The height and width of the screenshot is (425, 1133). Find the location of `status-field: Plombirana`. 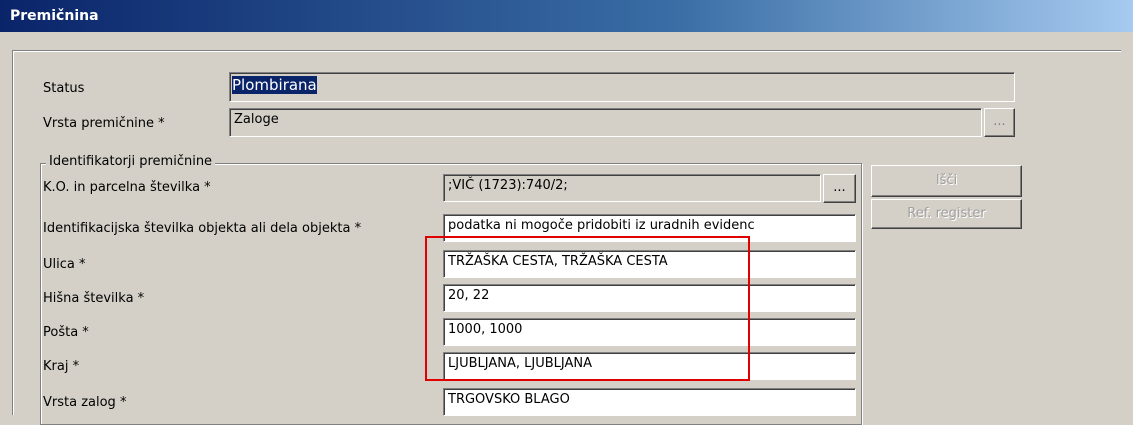

status-field: Plombirana is located at coordinates (622, 87).